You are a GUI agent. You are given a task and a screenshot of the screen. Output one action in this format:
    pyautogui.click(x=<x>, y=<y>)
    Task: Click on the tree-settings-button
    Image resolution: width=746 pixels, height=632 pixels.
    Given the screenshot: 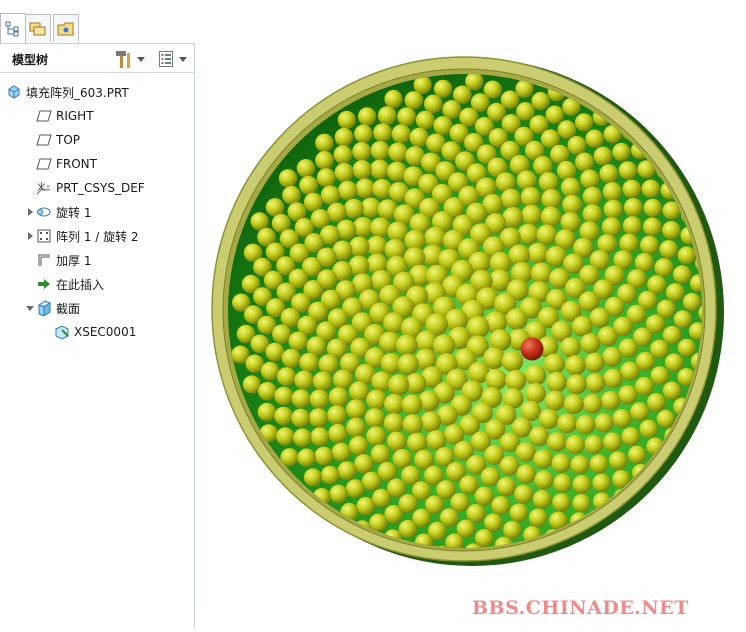 What is the action you would take?
    pyautogui.click(x=129, y=59)
    